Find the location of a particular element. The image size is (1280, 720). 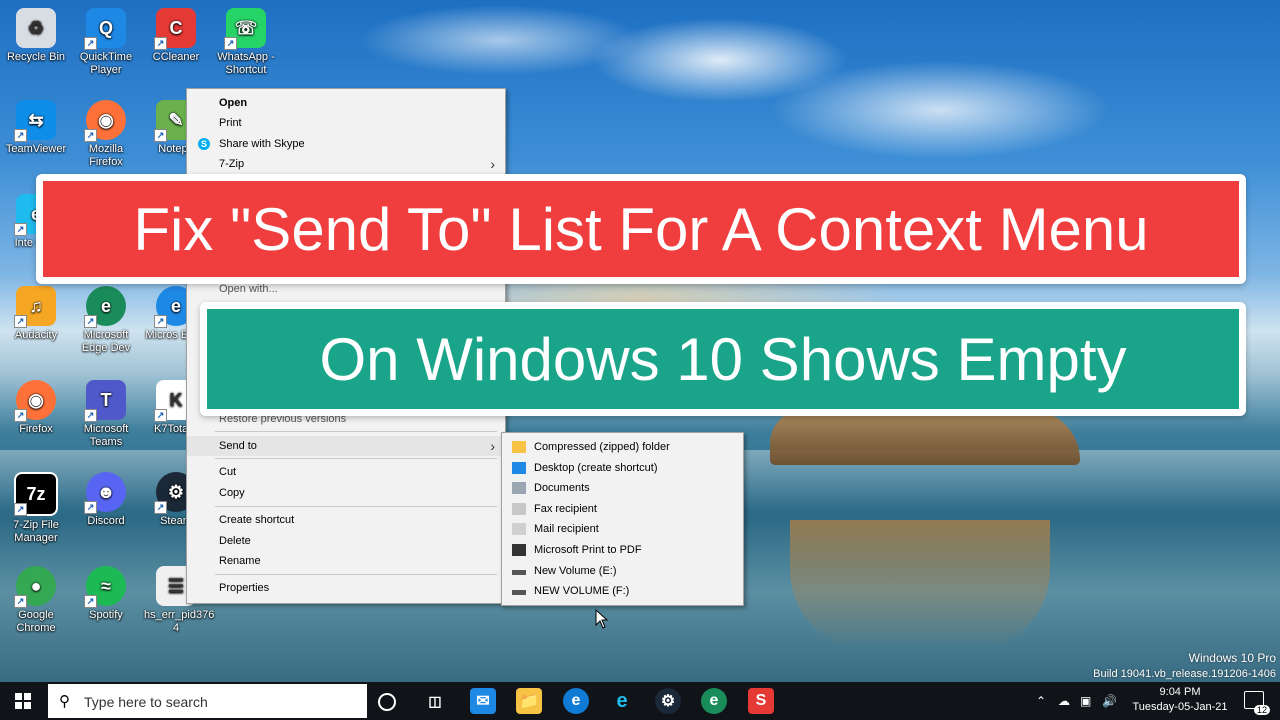

menu-item-cut: Cut is located at coordinates (346, 472).